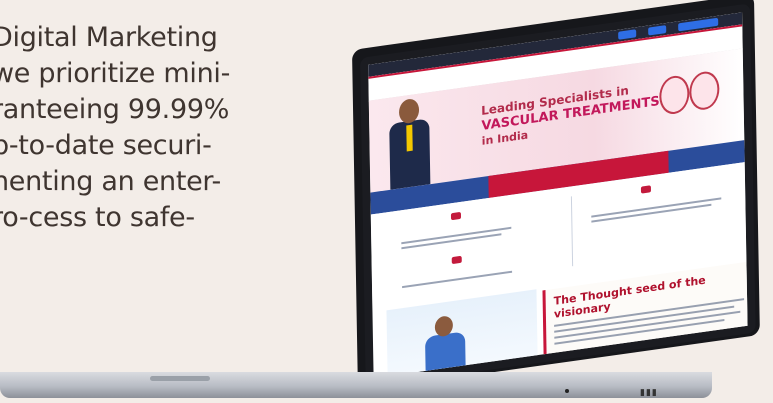 The height and width of the screenshot is (403, 773). I want to click on copy-line: Digital Marketing, so click(109, 37).